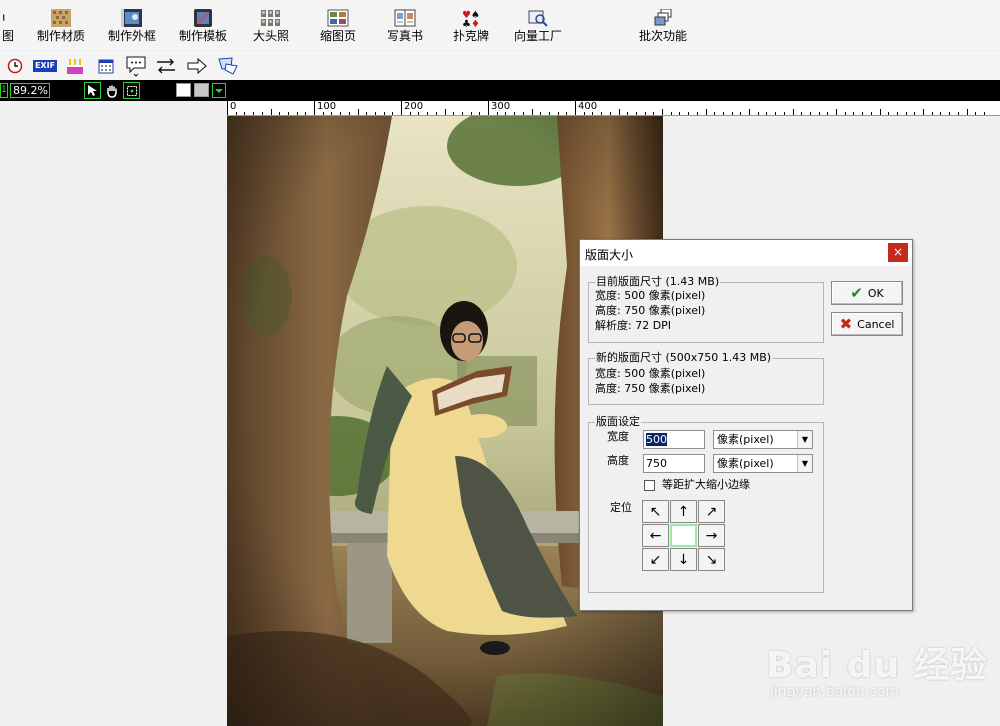 The height and width of the screenshot is (726, 1000). Describe the element at coordinates (131, 18) in the screenshot. I see `frame-icon` at that location.